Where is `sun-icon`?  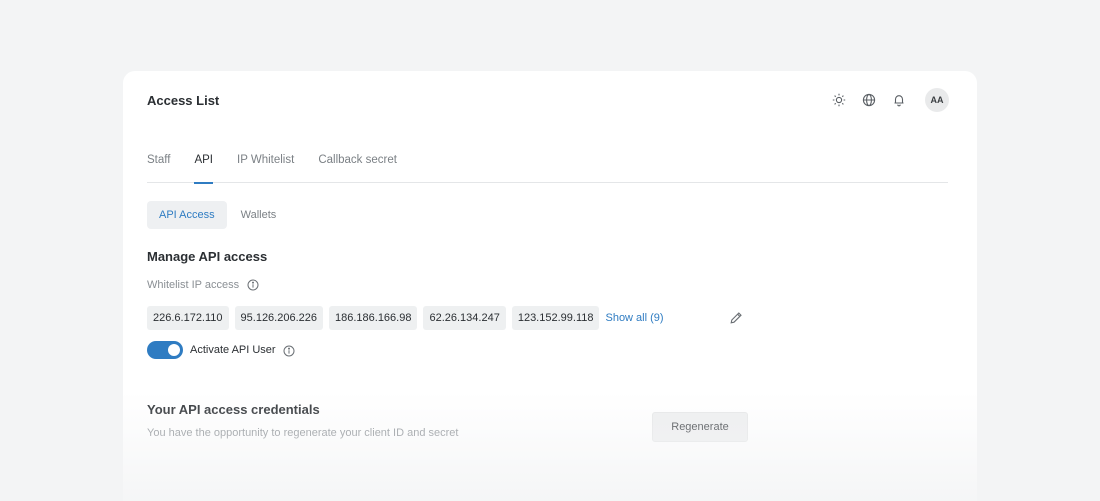 sun-icon is located at coordinates (839, 100).